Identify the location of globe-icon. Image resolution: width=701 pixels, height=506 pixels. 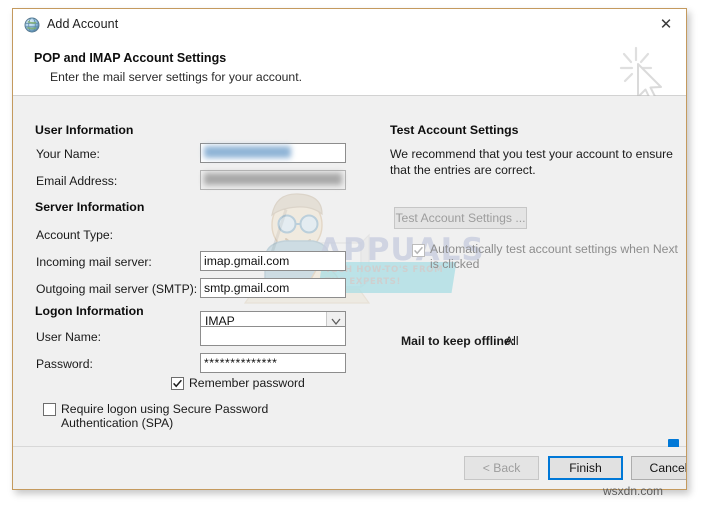
(32, 25).